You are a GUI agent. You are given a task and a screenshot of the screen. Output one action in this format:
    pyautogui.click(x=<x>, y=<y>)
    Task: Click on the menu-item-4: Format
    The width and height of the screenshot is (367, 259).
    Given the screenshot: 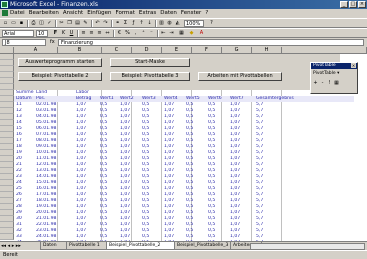 What is the action you would take?
    pyautogui.click(x=125, y=13)
    